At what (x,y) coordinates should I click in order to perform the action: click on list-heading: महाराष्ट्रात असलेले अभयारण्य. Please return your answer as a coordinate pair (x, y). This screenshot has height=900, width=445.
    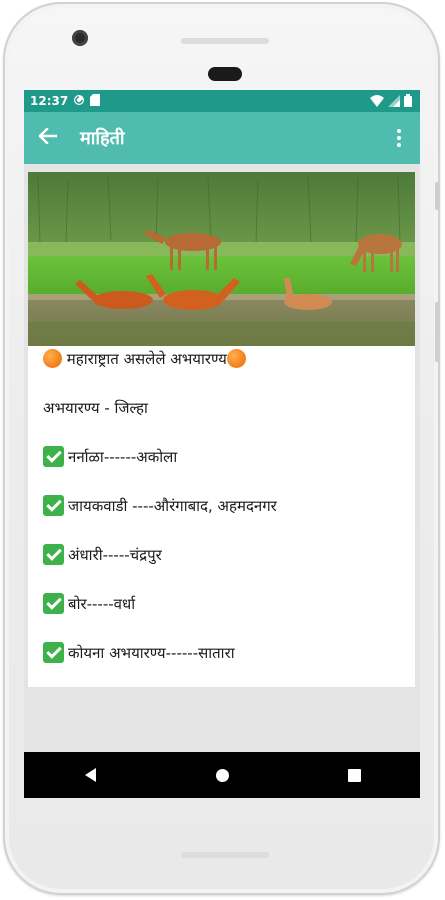
    Looking at the image, I should click on (225, 359).